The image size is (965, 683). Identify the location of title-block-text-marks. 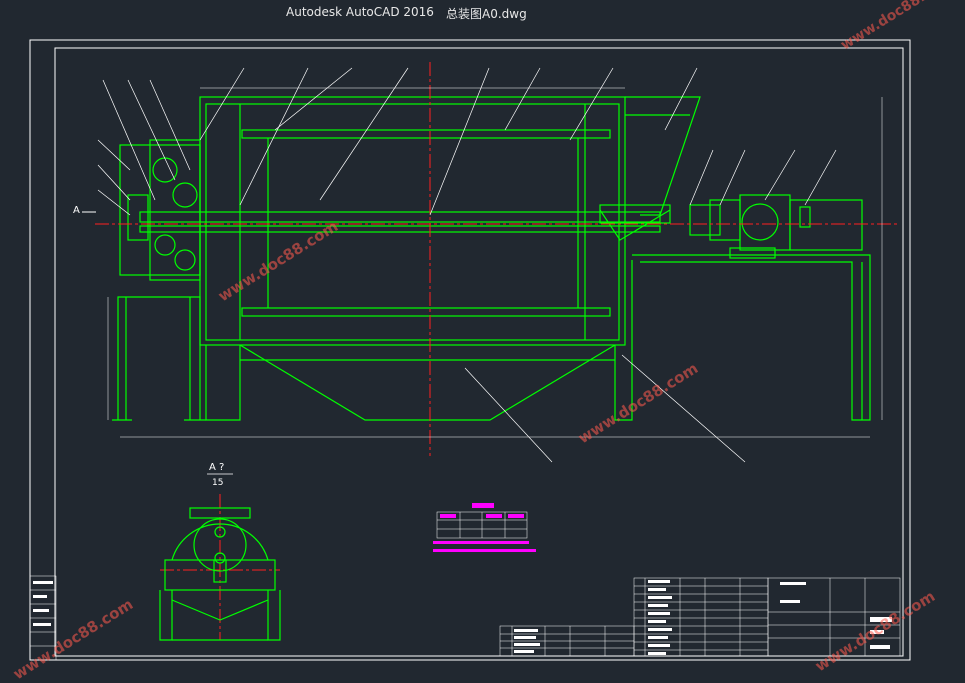
(462, 617).